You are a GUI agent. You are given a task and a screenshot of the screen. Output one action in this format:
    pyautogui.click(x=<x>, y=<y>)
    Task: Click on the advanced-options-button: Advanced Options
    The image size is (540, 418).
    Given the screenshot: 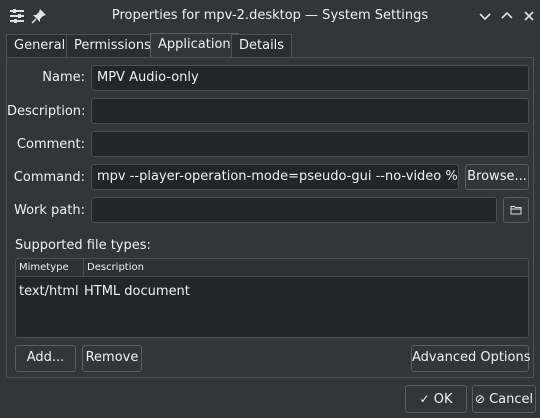 What is the action you would take?
    pyautogui.click(x=471, y=358)
    